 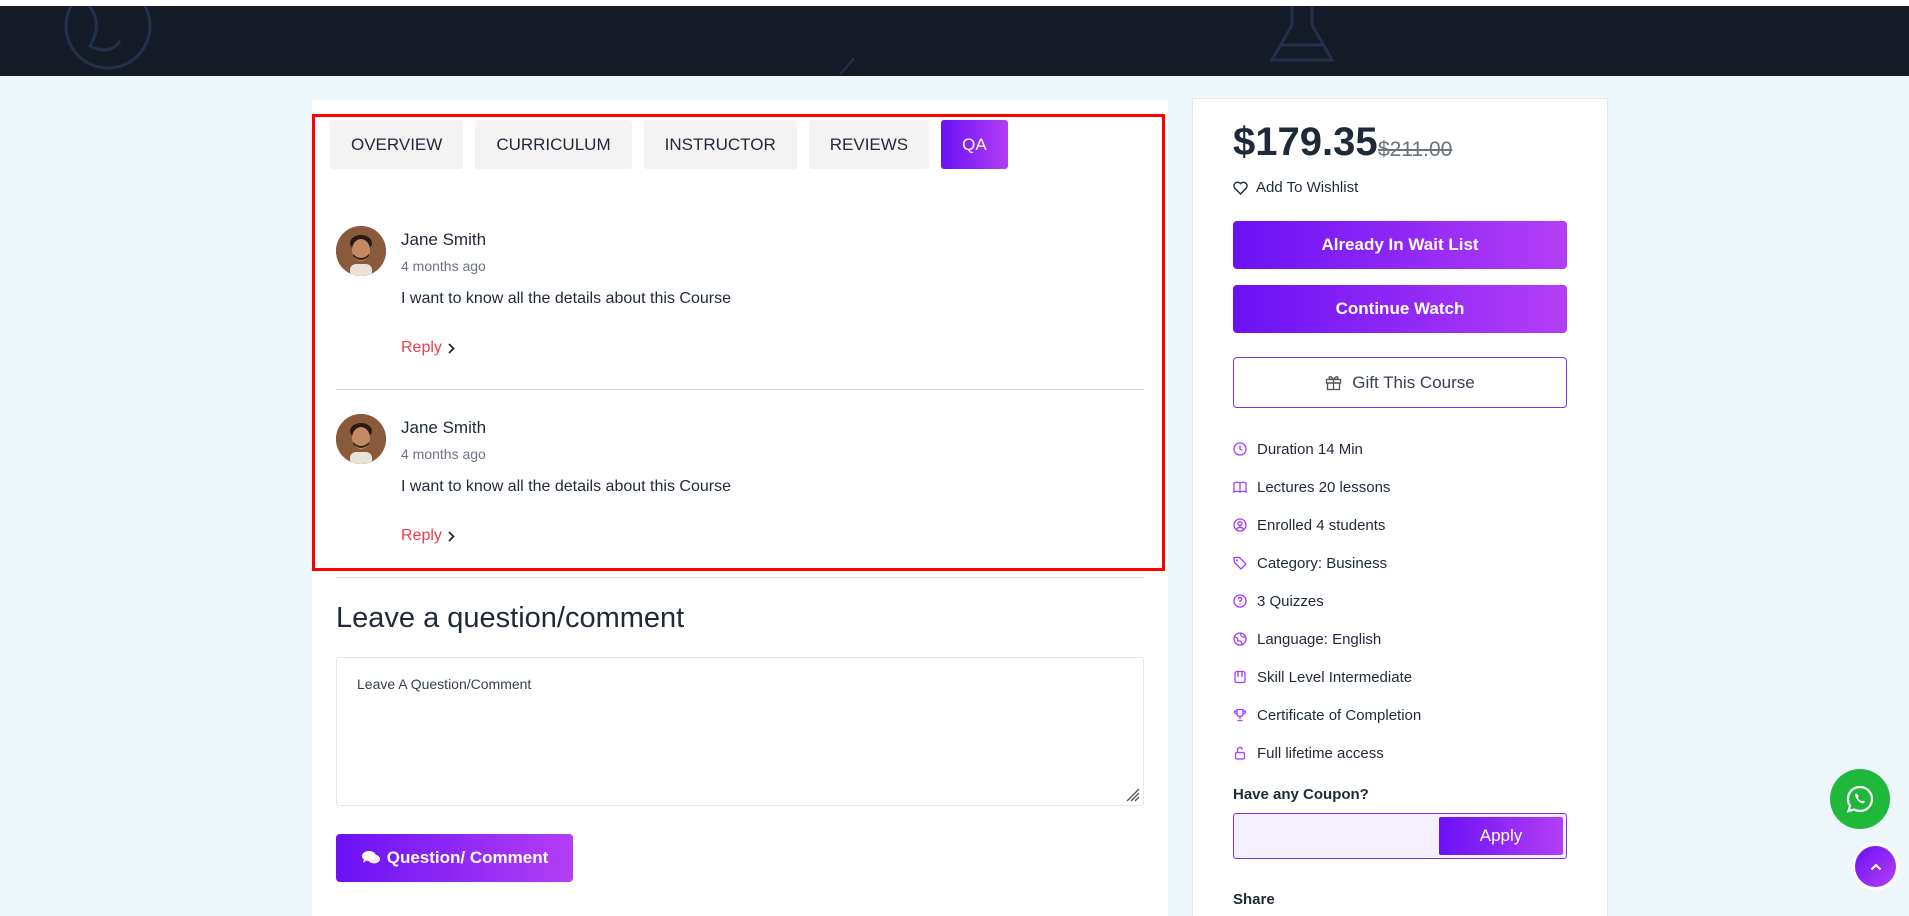 I want to click on info-lifetime-access: Full lifetime access, so click(x=1400, y=753).